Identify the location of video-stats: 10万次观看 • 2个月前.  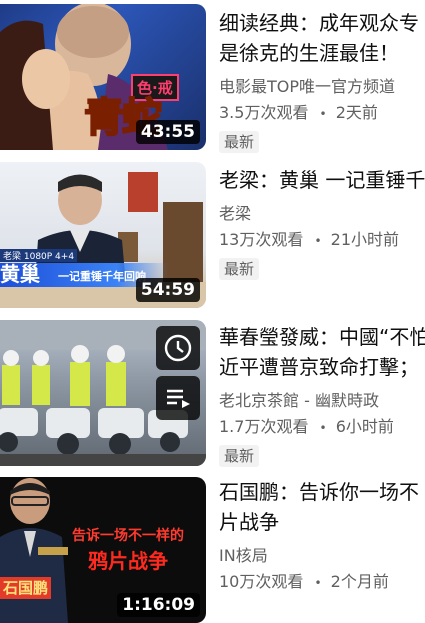
(322, 582).